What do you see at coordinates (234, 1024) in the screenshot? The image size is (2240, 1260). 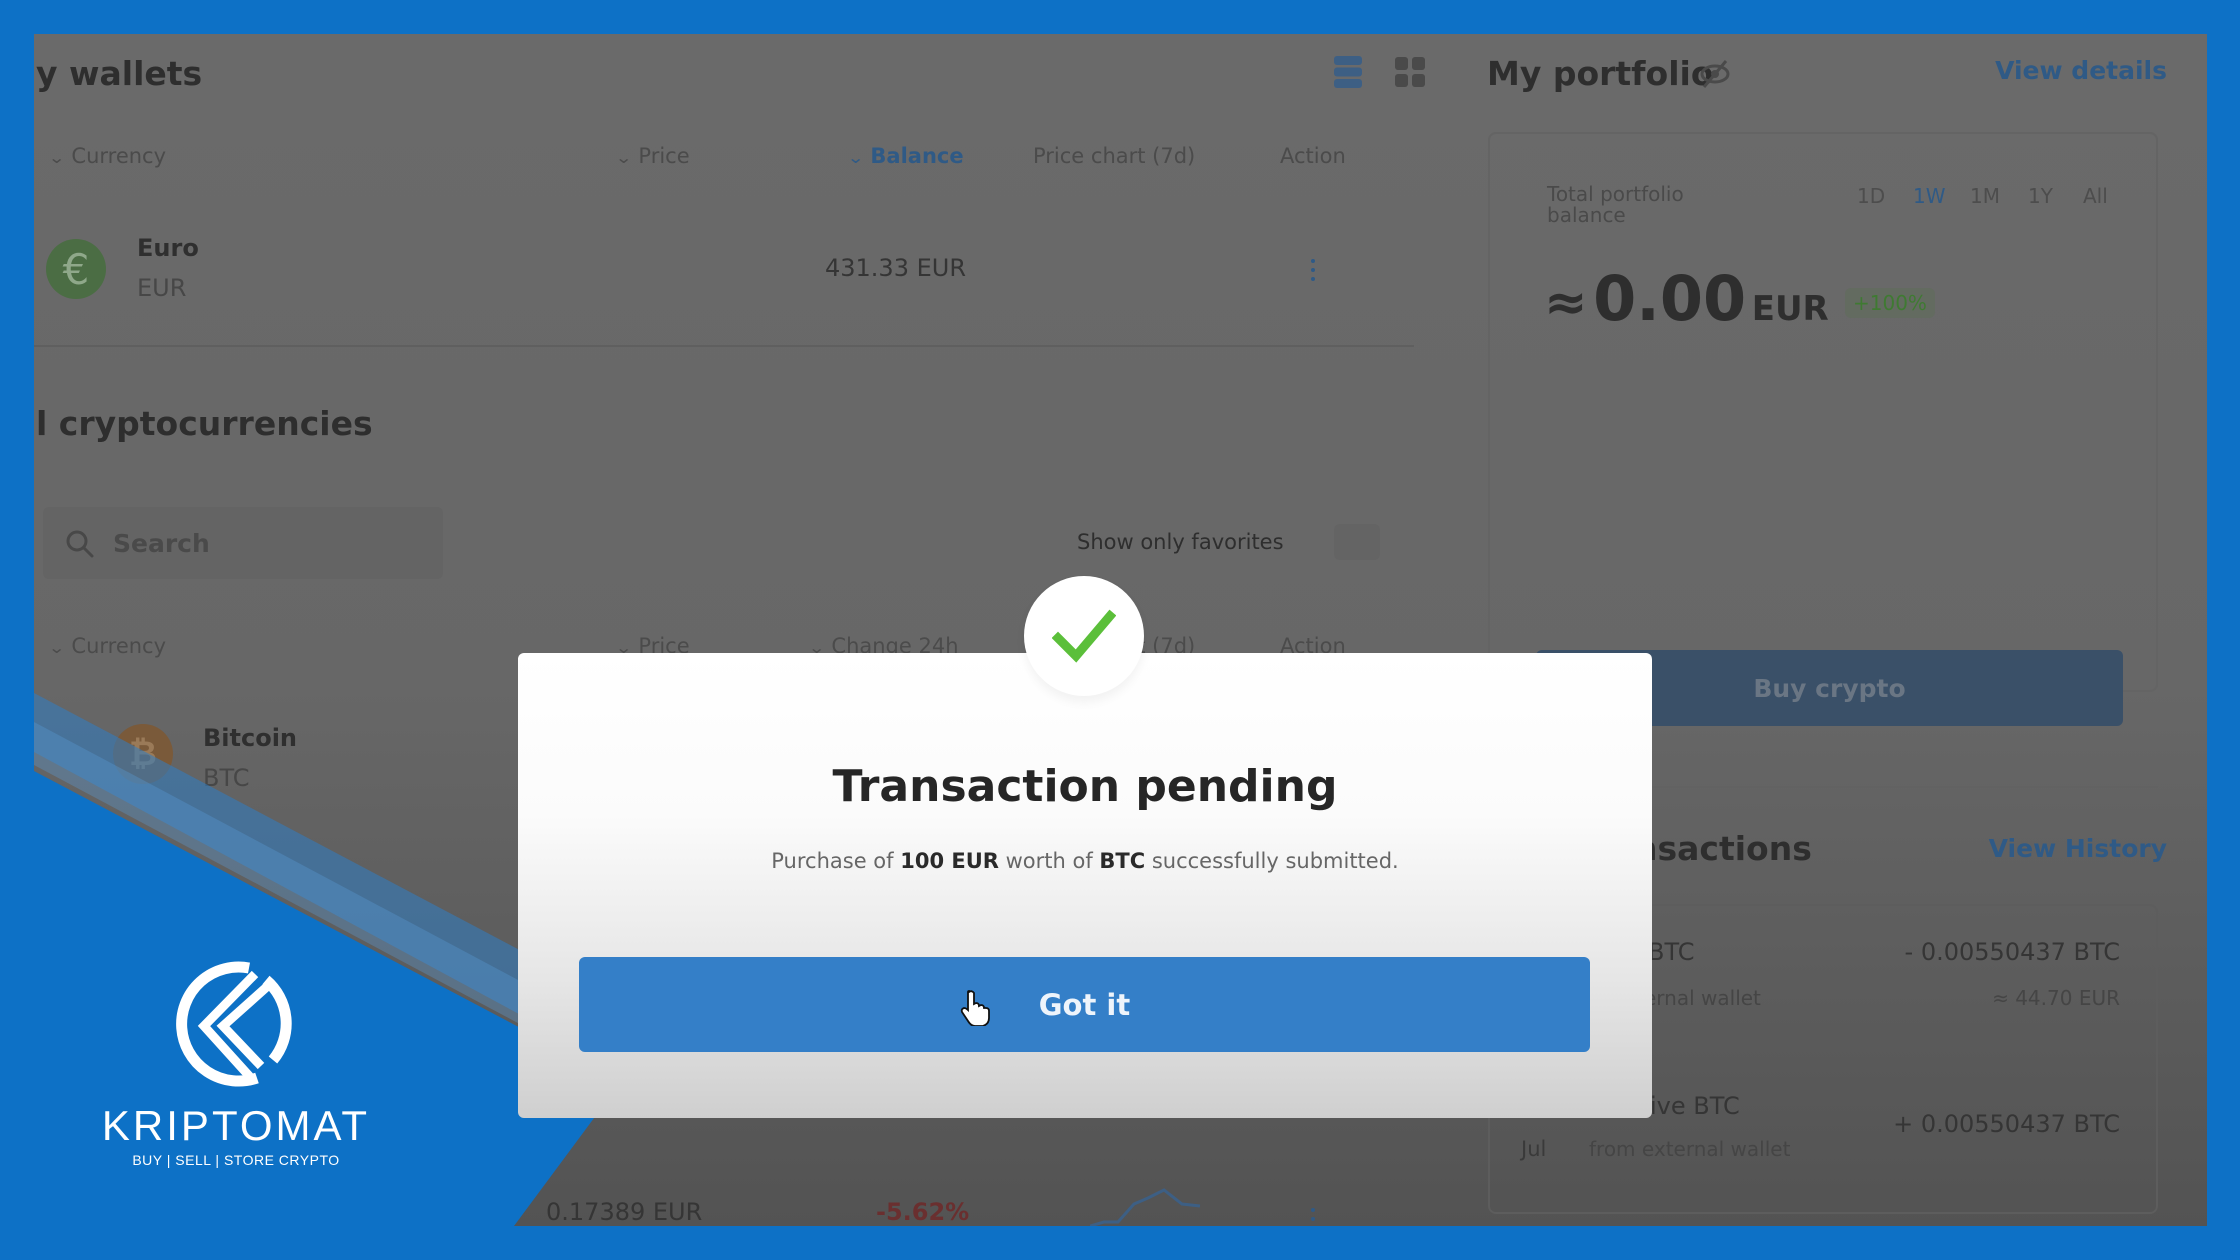 I see `kriptomat-logo-icon` at bounding box center [234, 1024].